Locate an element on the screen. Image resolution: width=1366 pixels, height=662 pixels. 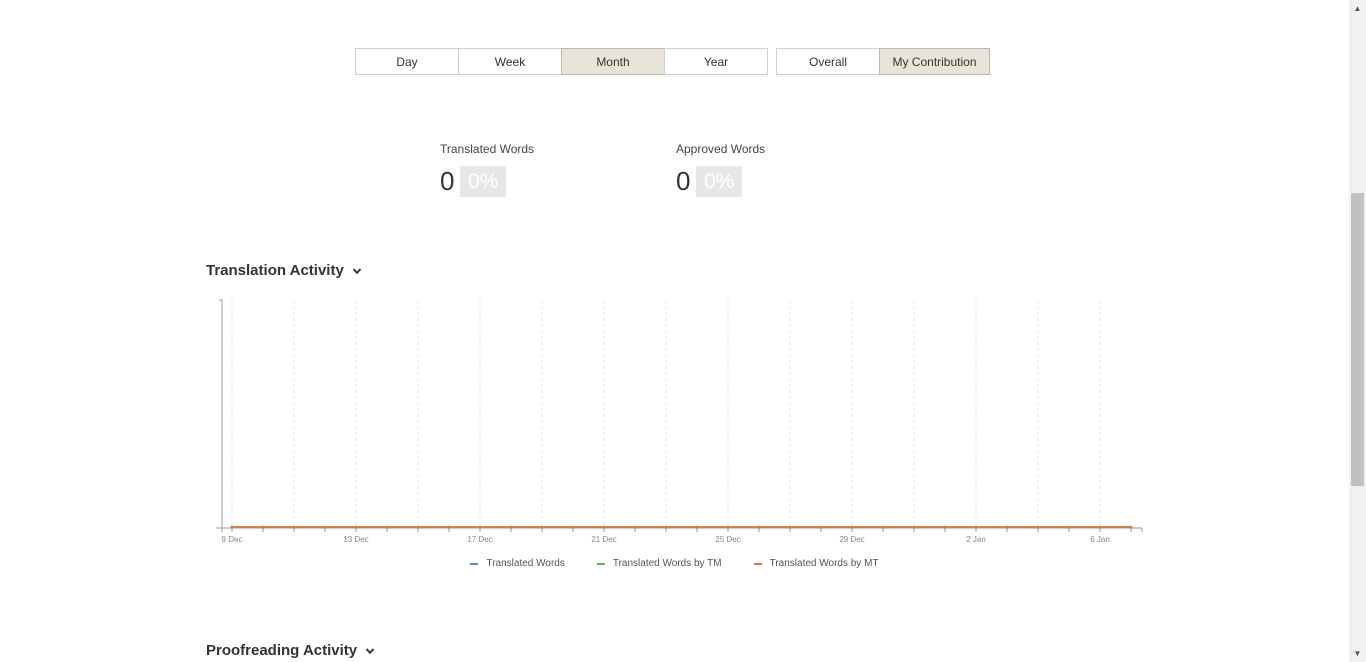
scope-my-contribution-button: My Contribution is located at coordinates (934, 61).